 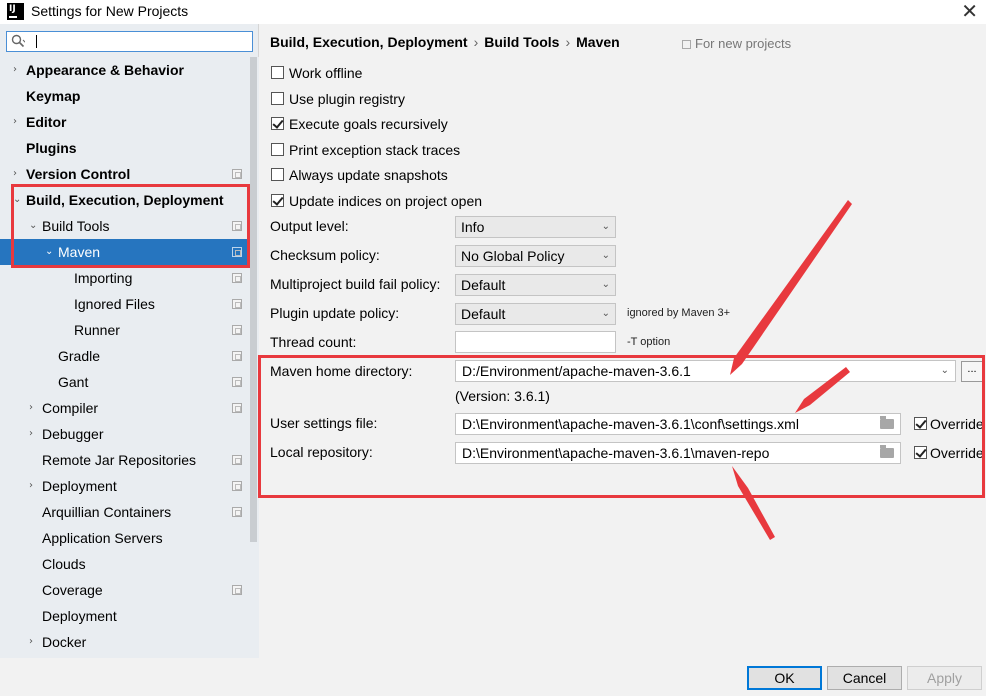 I want to click on sidebar-item-docker: › Docker, so click(x=124, y=642).